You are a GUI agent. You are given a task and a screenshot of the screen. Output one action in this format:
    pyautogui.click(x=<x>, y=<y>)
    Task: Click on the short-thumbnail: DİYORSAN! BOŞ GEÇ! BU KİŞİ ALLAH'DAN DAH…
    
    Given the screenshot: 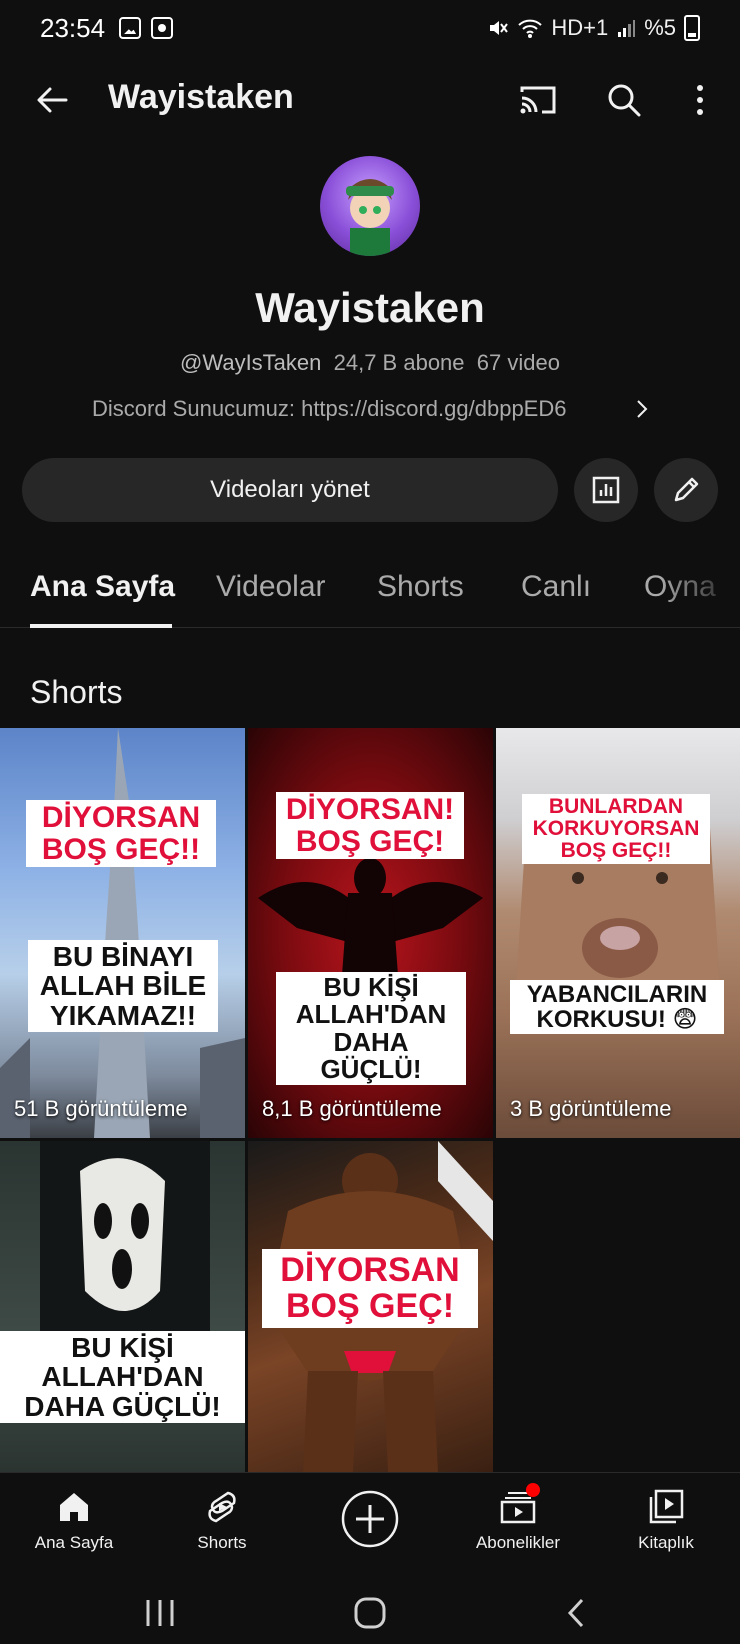 What is the action you would take?
    pyautogui.click(x=370, y=933)
    